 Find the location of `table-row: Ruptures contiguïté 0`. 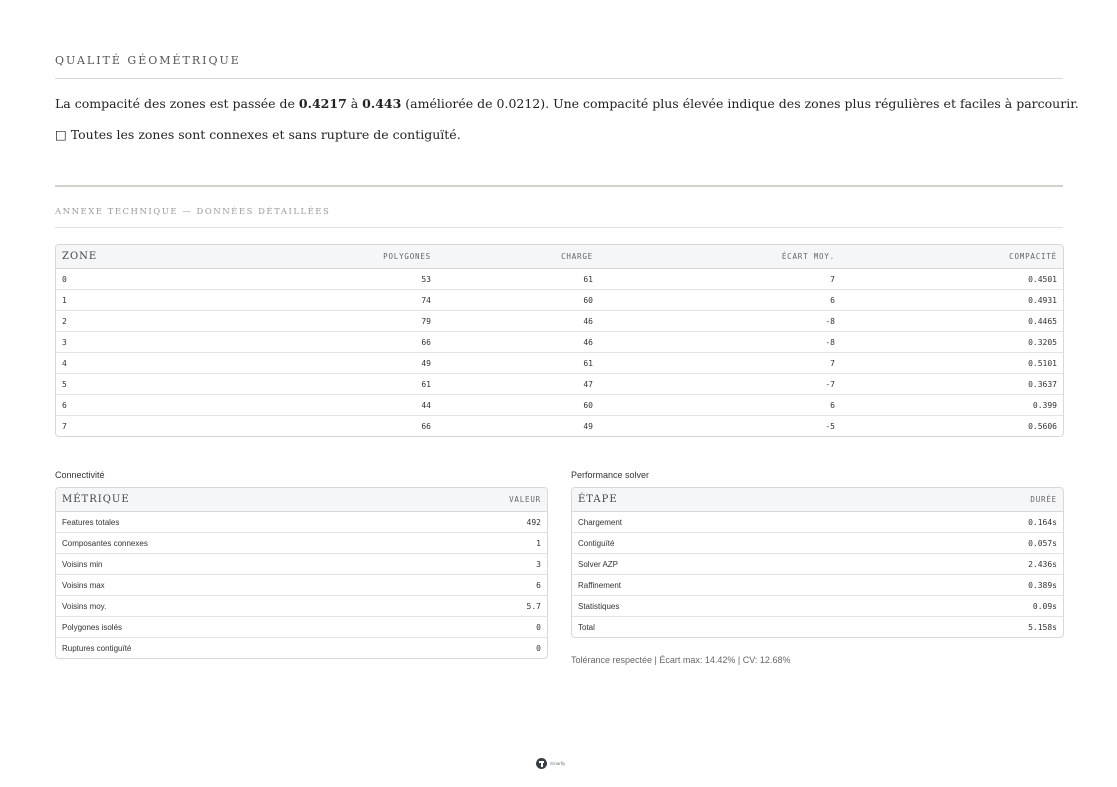

table-row: Ruptures contiguïté 0 is located at coordinates (301, 648).